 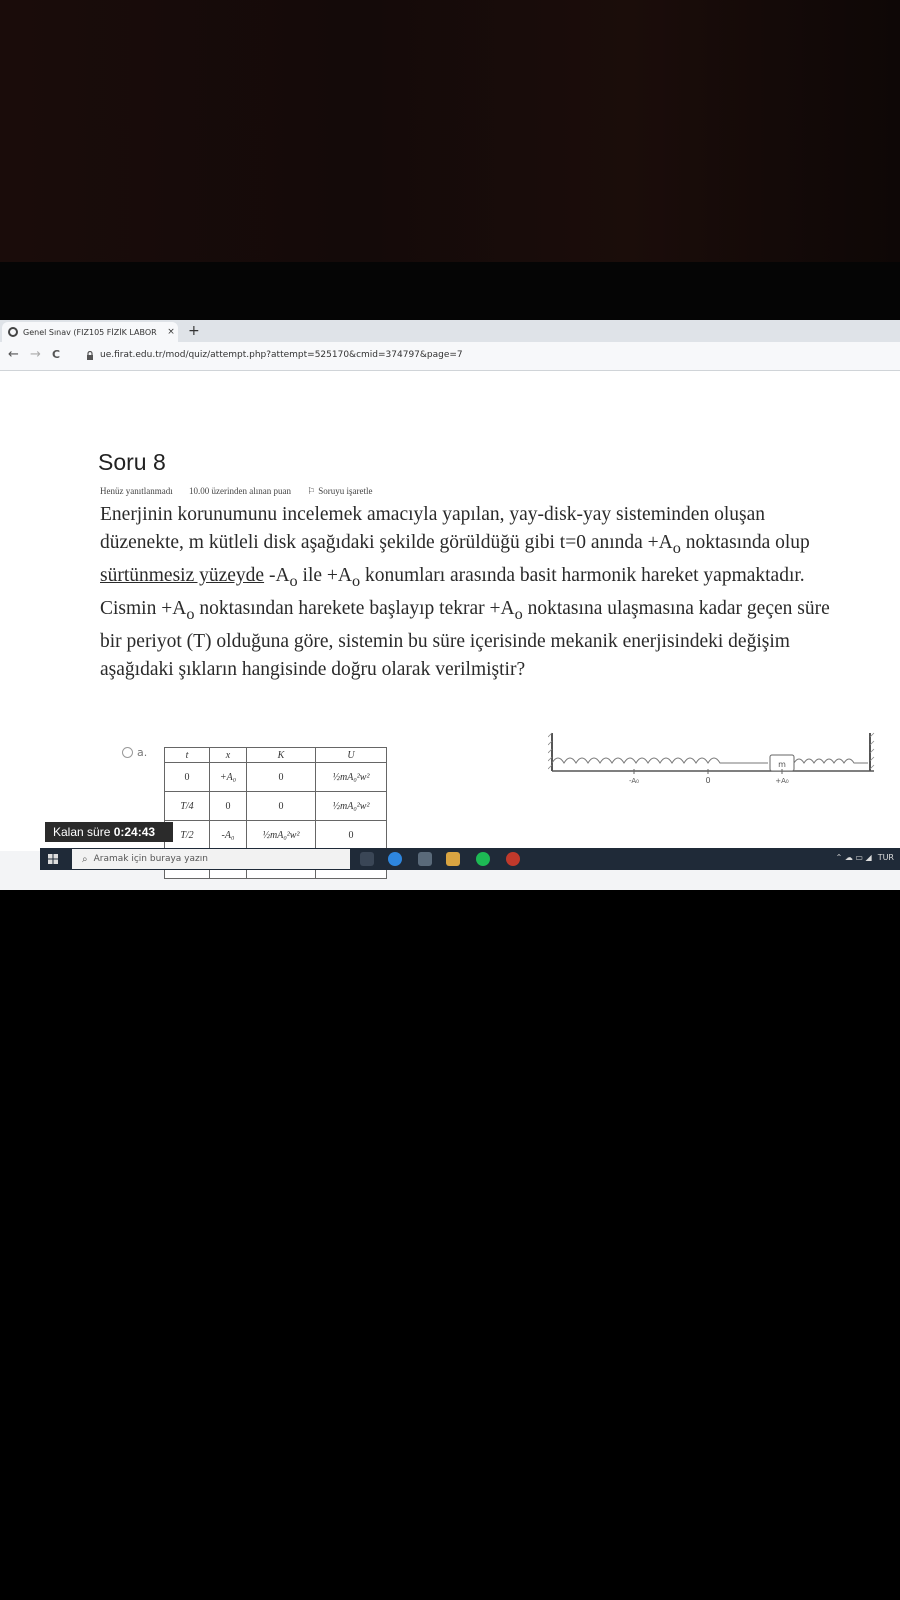 What do you see at coordinates (351, 755) in the screenshot?
I see `table-header-u: U` at bounding box center [351, 755].